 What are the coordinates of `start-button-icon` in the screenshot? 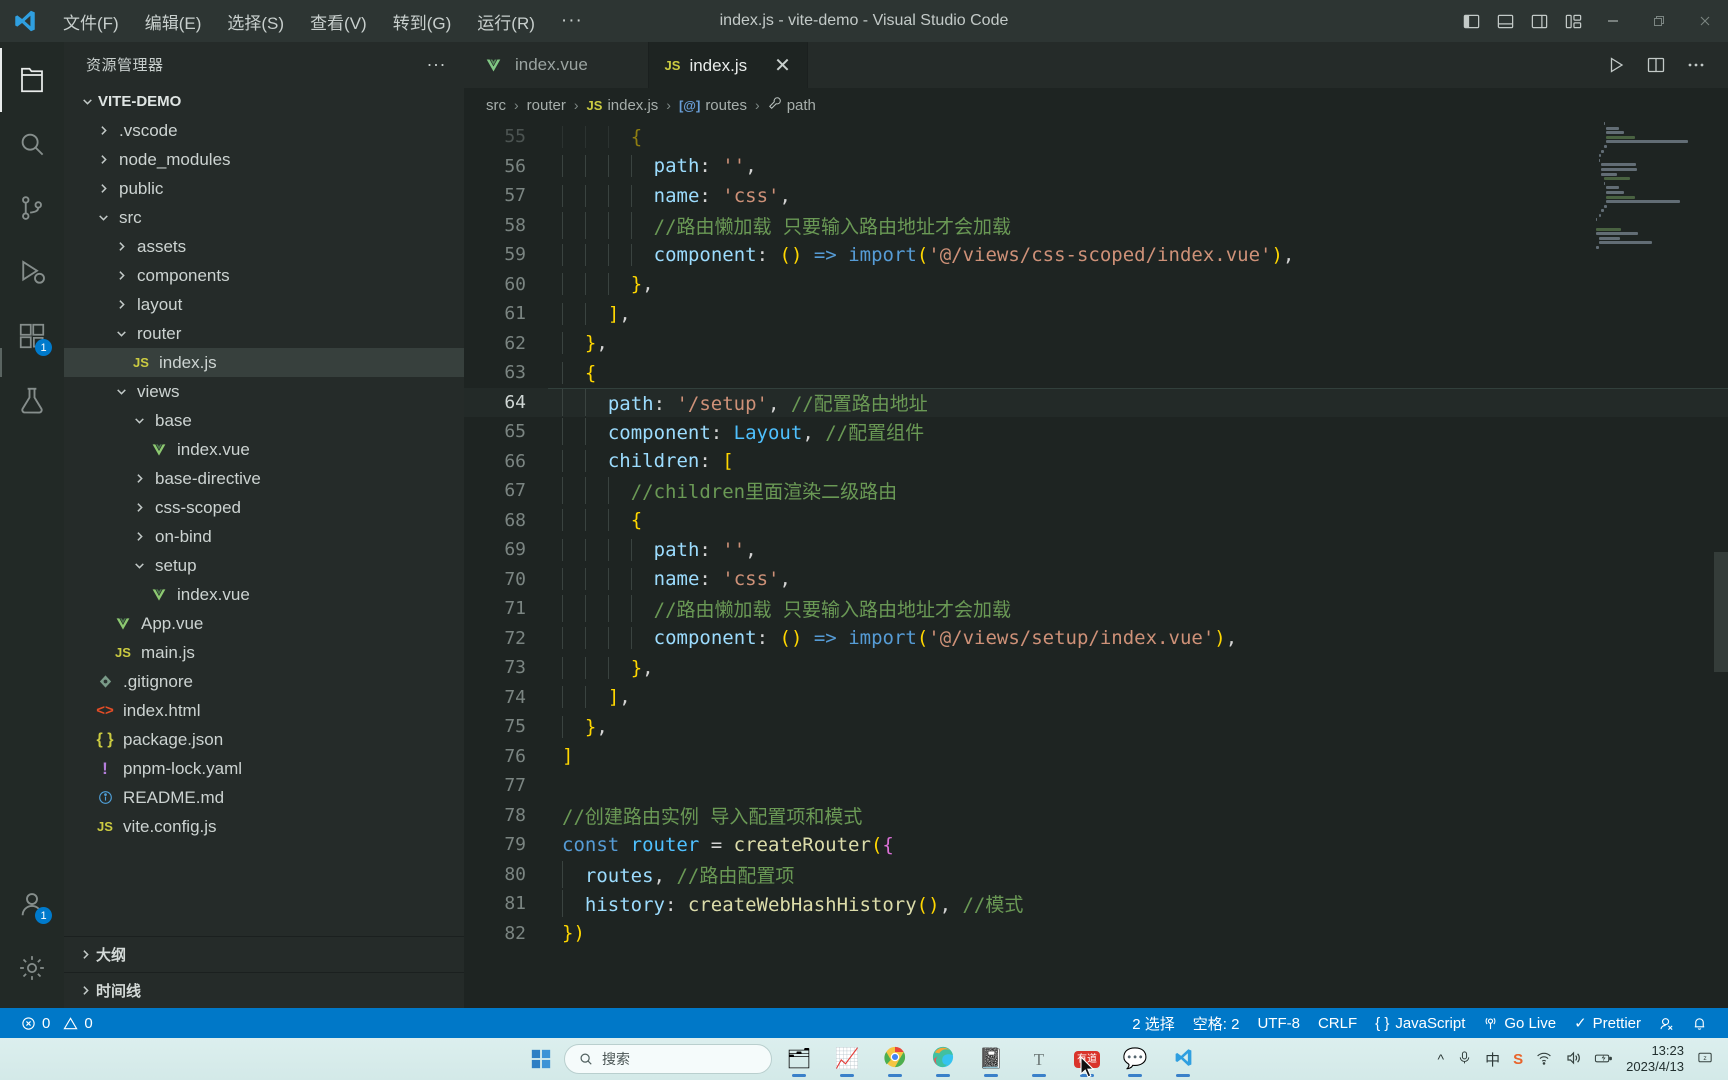 It's located at (541, 1059).